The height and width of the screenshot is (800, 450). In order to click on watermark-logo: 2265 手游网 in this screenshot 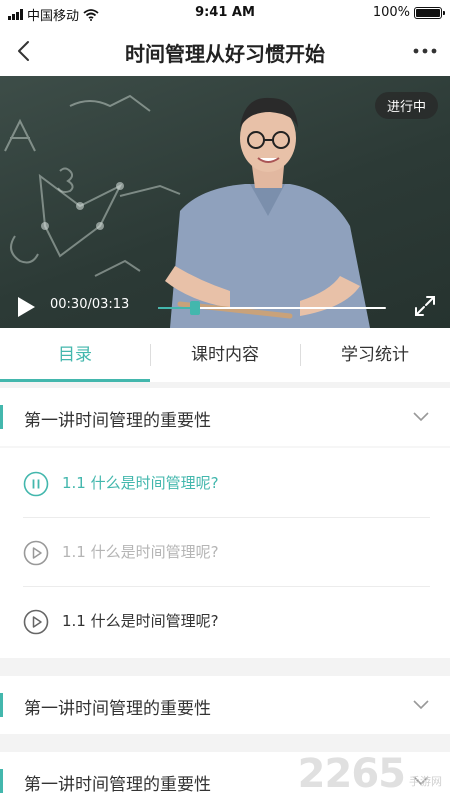, I will do `click(370, 774)`.